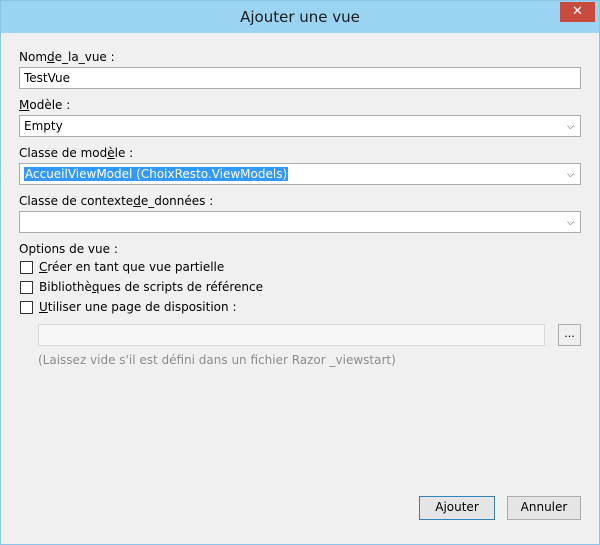  I want to click on dialog-title: Ajouter une vue, so click(300, 17).